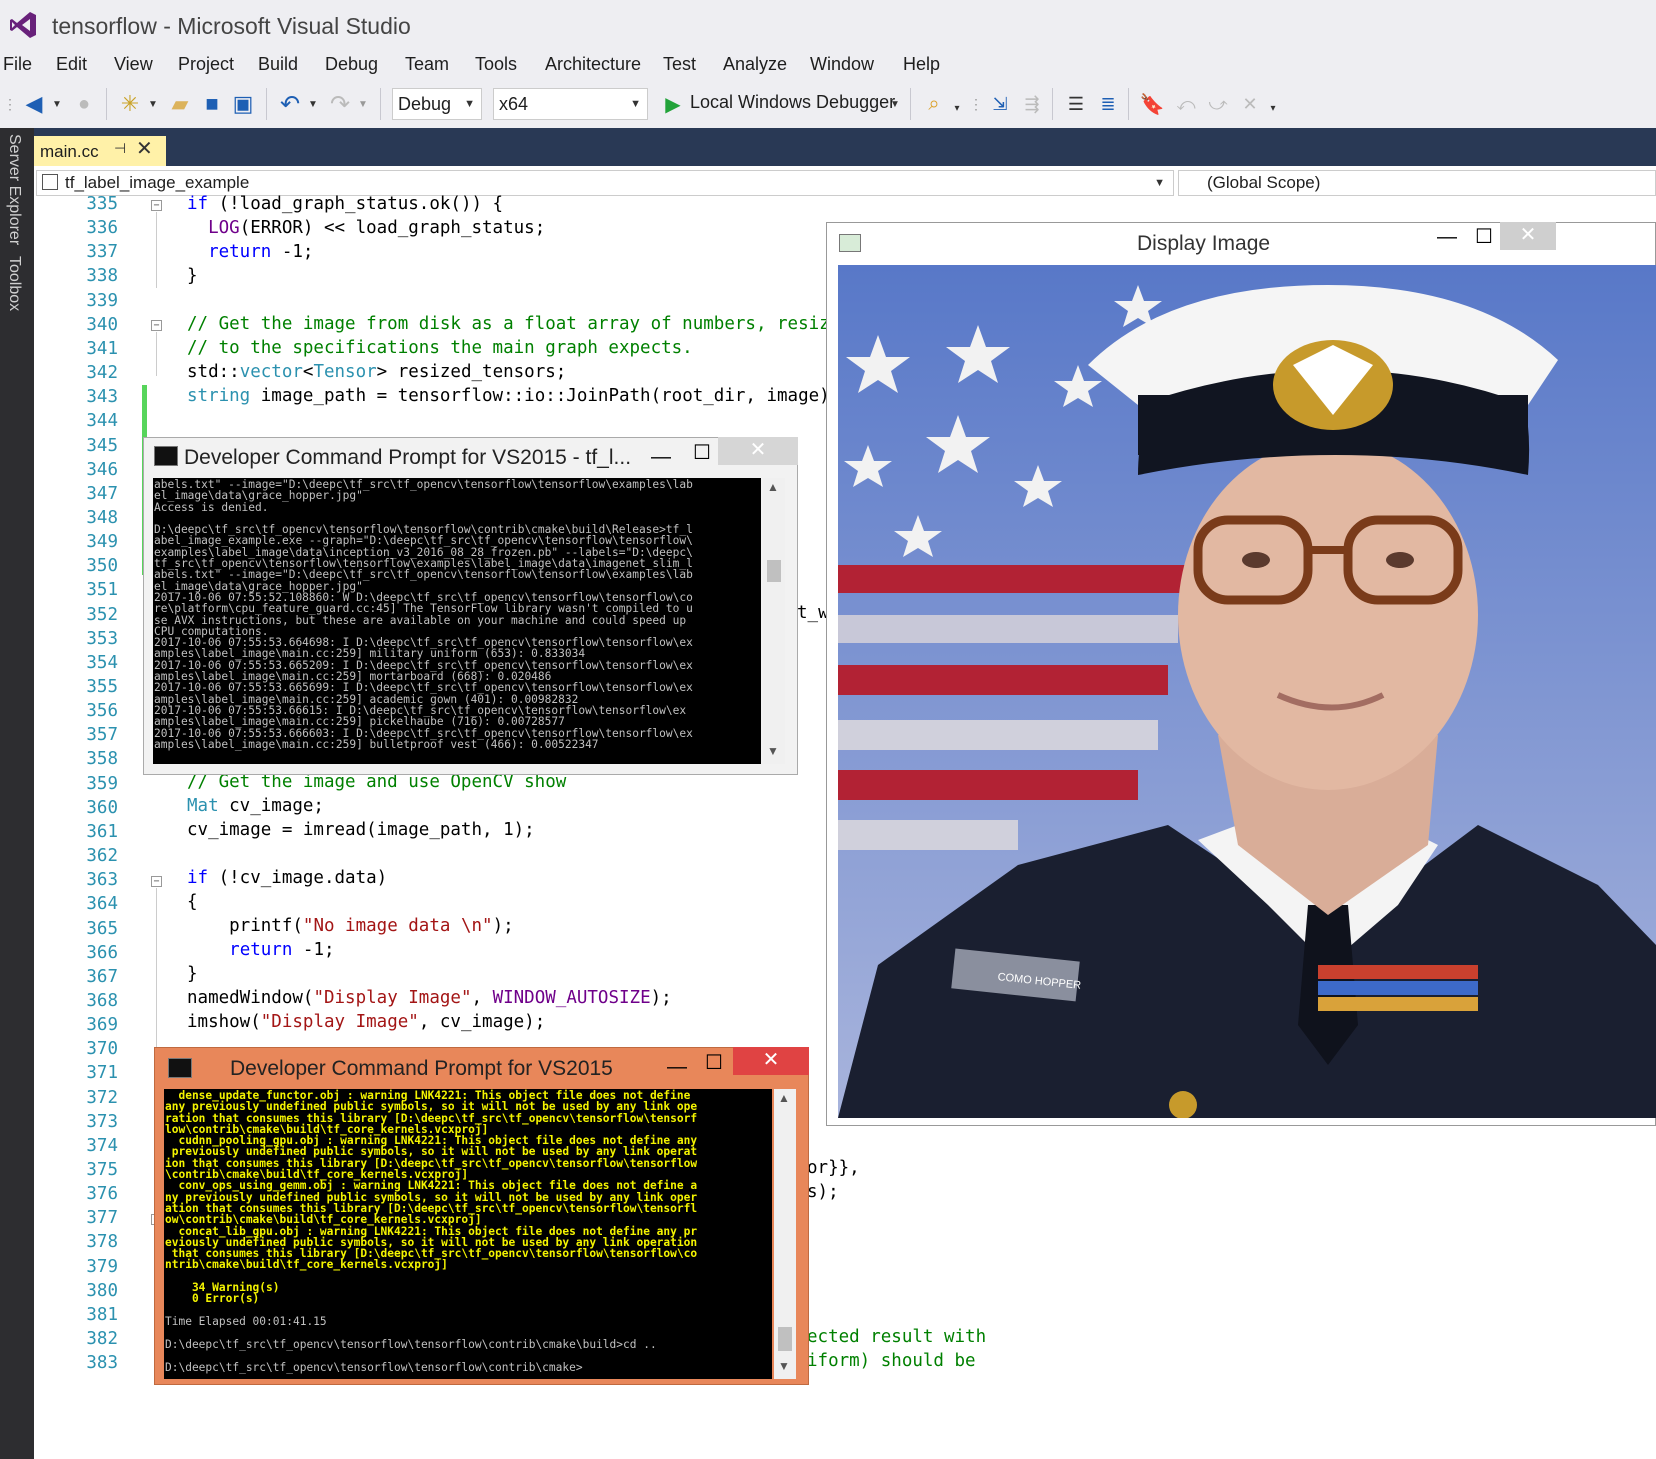 The image size is (1656, 1459). What do you see at coordinates (1218, 104) in the screenshot?
I see `next-bookmark-icon: ⤻` at bounding box center [1218, 104].